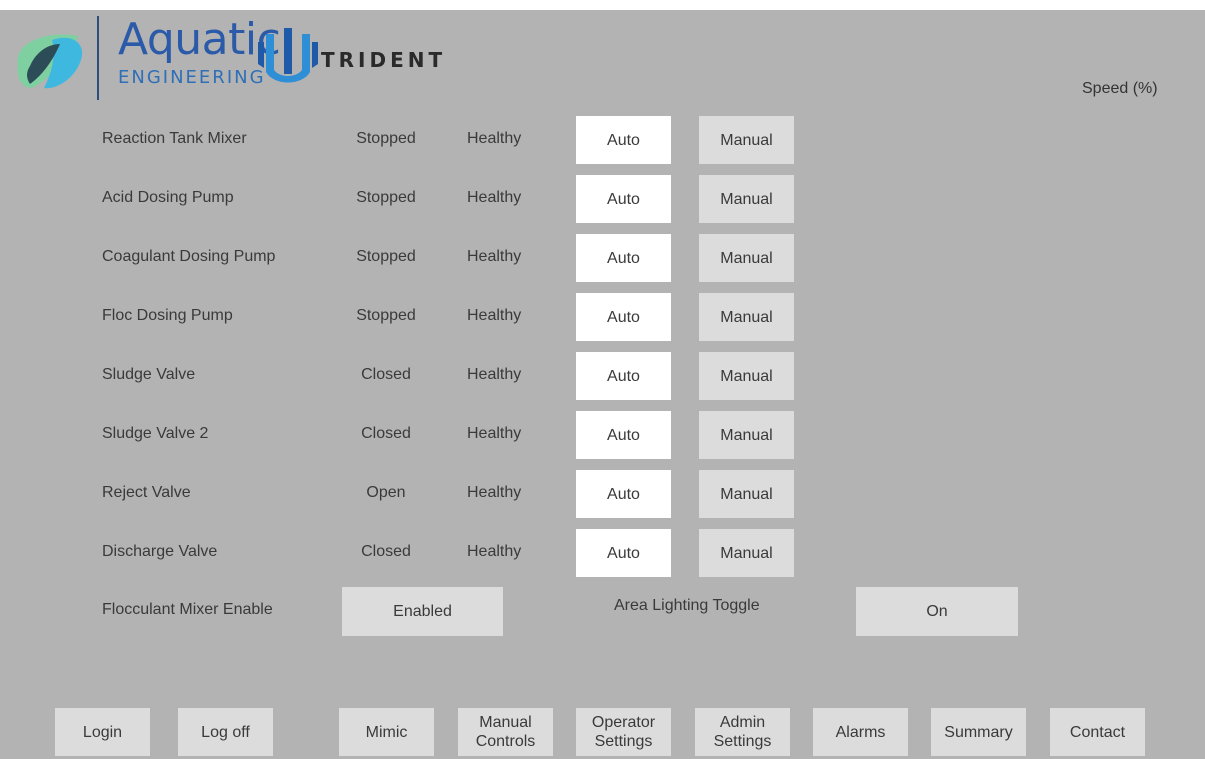 The height and width of the screenshot is (759, 1205). I want to click on flocculant-mixer-label: Flocculant Mixer Enable, so click(187, 609).